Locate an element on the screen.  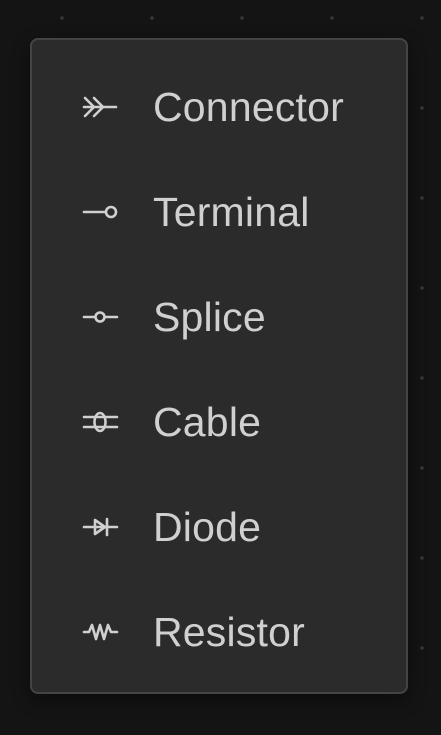
connector-icon is located at coordinates (101, 107).